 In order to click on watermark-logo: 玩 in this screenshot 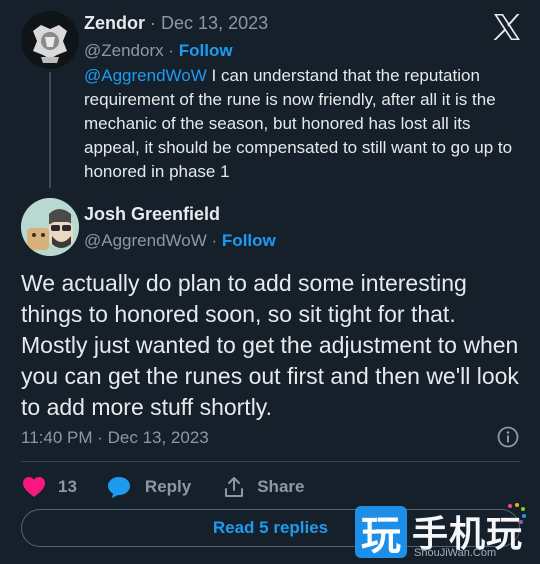, I will do `click(381, 532)`.